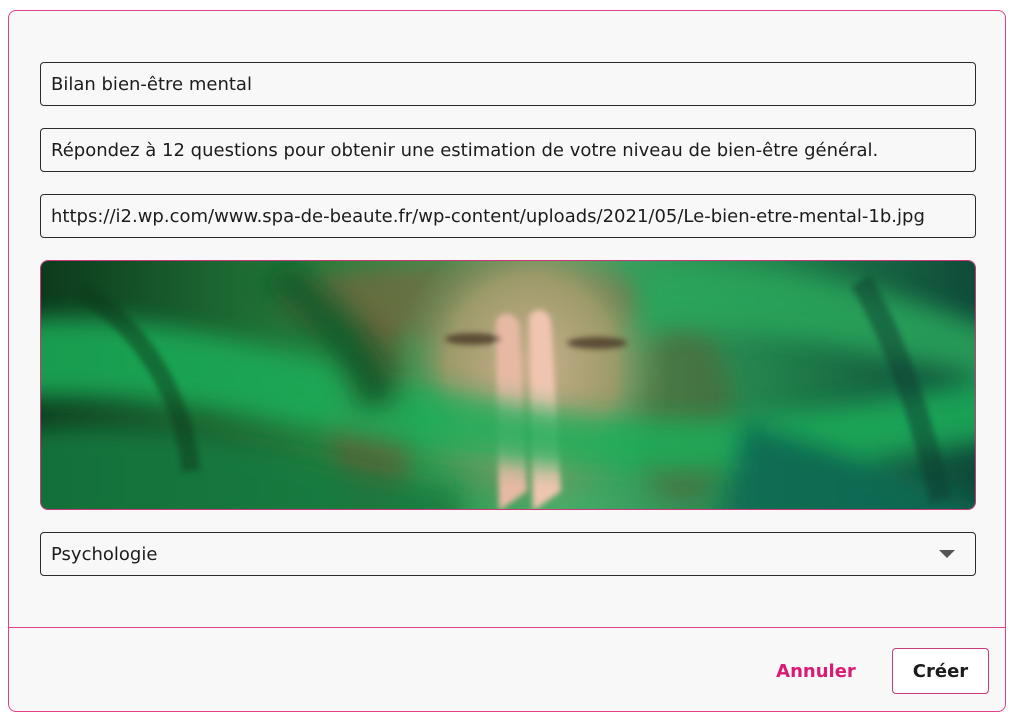 The width and height of the screenshot is (1014, 721). Describe the element at coordinates (507, 627) in the screenshot. I see `footer-divider` at that location.